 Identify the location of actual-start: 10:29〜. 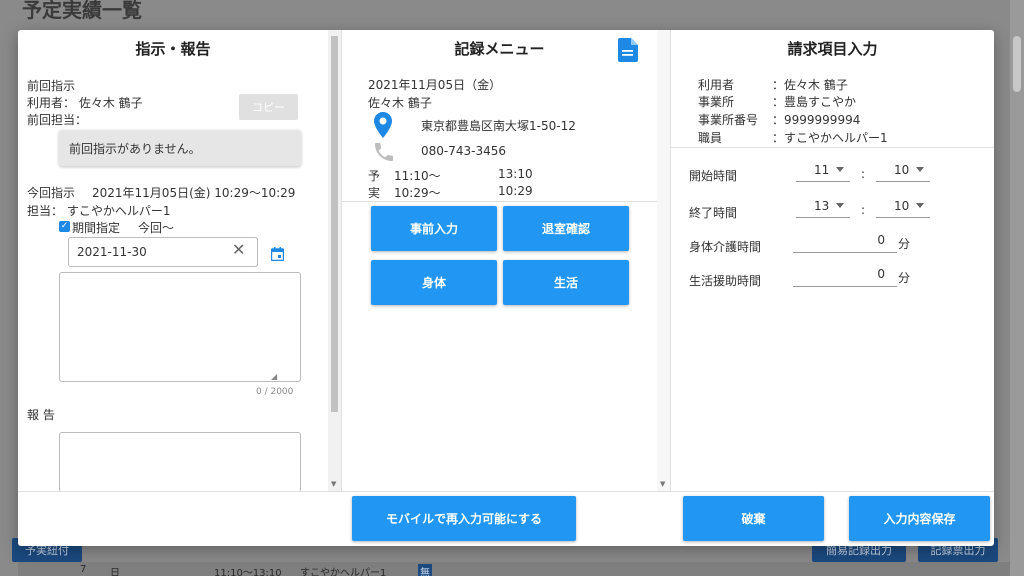
(417, 193).